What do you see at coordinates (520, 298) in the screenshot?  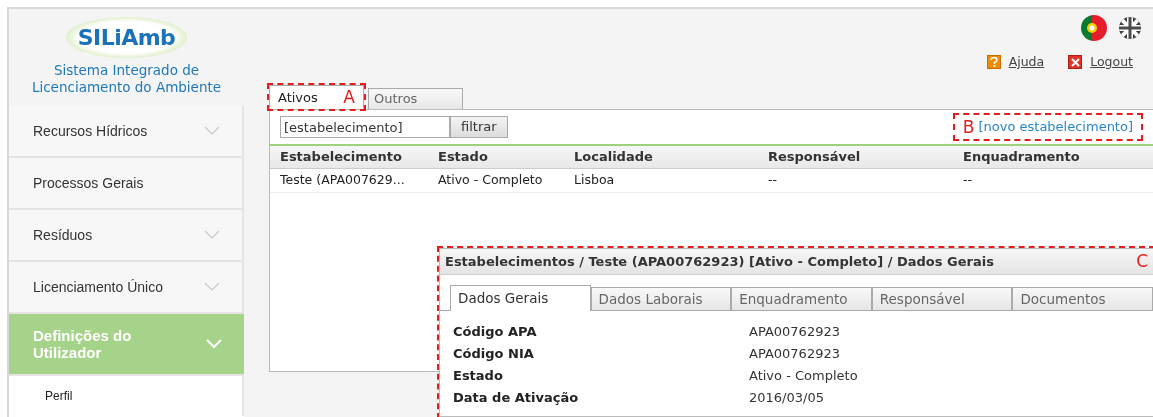 I see `tab: Dados Gerais` at bounding box center [520, 298].